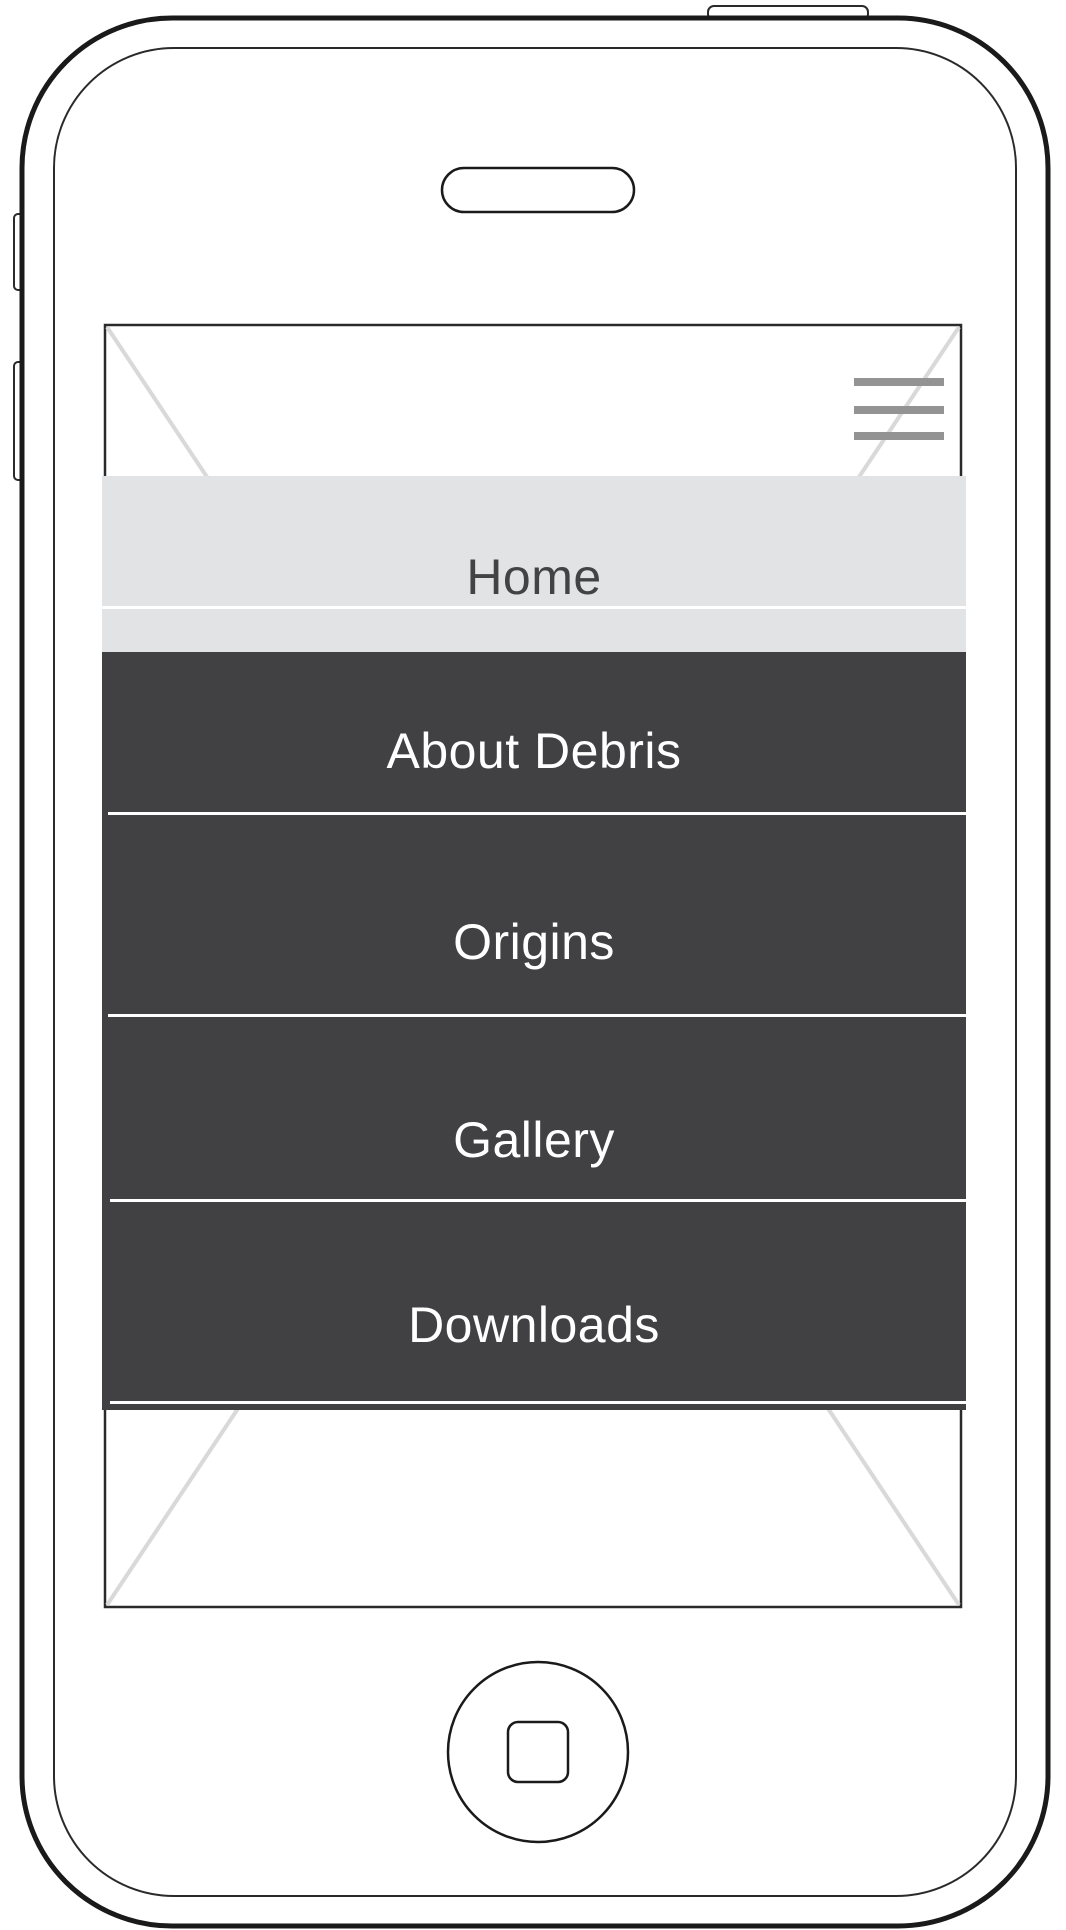 This screenshot has width=1066, height=1930. What do you see at coordinates (534, 1140) in the screenshot?
I see `menu-item-label: Gallery` at bounding box center [534, 1140].